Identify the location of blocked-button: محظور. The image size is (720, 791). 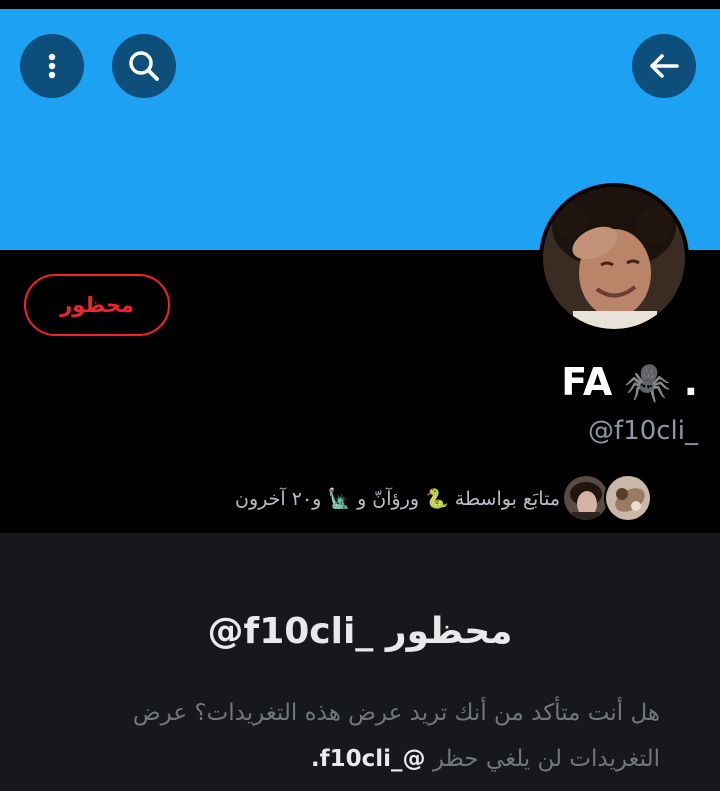
(97, 305).